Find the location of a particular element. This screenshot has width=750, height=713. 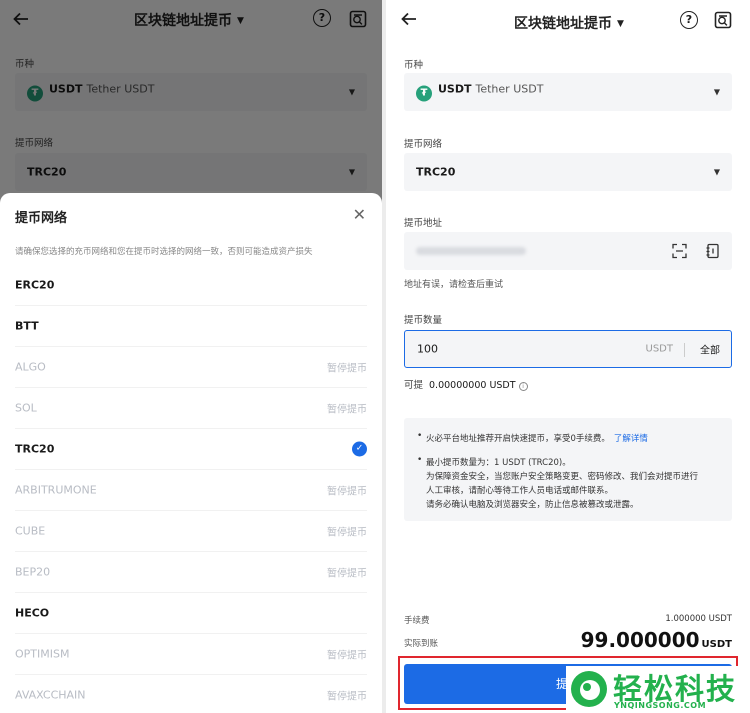

network-option: CUBE 暂停提币 is located at coordinates (191, 531).